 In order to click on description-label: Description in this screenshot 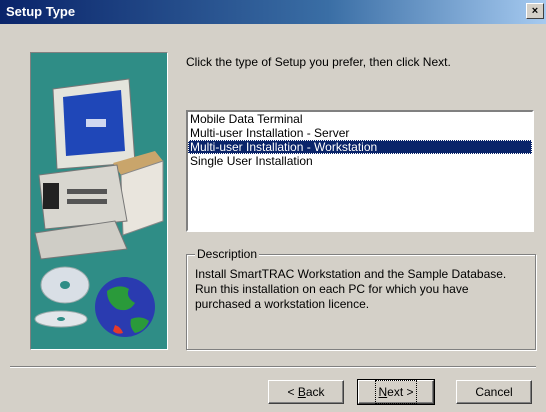, I will do `click(227, 254)`.